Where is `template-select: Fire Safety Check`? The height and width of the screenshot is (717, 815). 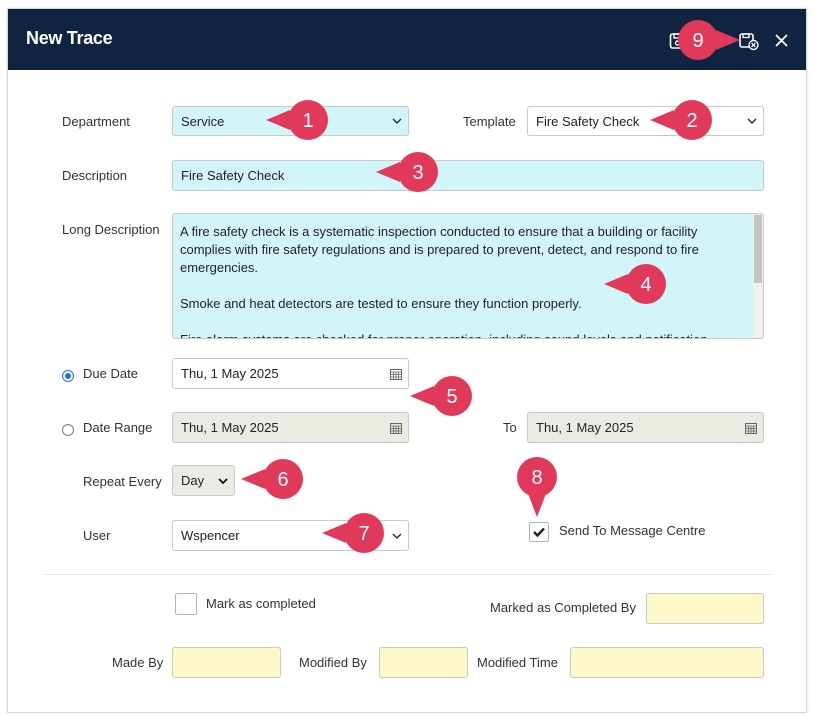 template-select: Fire Safety Check is located at coordinates (645, 121).